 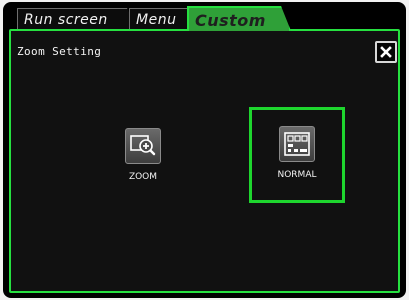 I want to click on layout-grid-icon, so click(x=297, y=144).